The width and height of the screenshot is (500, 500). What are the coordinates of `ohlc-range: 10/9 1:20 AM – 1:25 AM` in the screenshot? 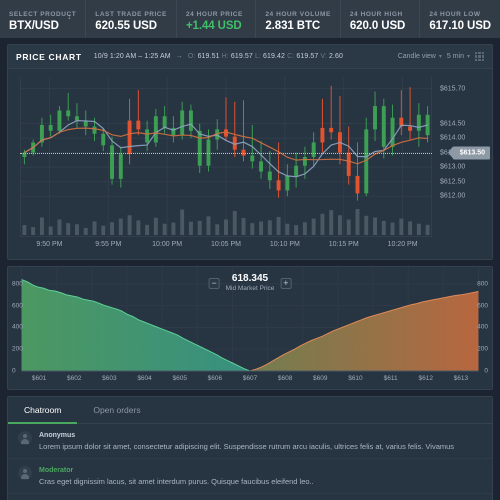 It's located at (132, 56).